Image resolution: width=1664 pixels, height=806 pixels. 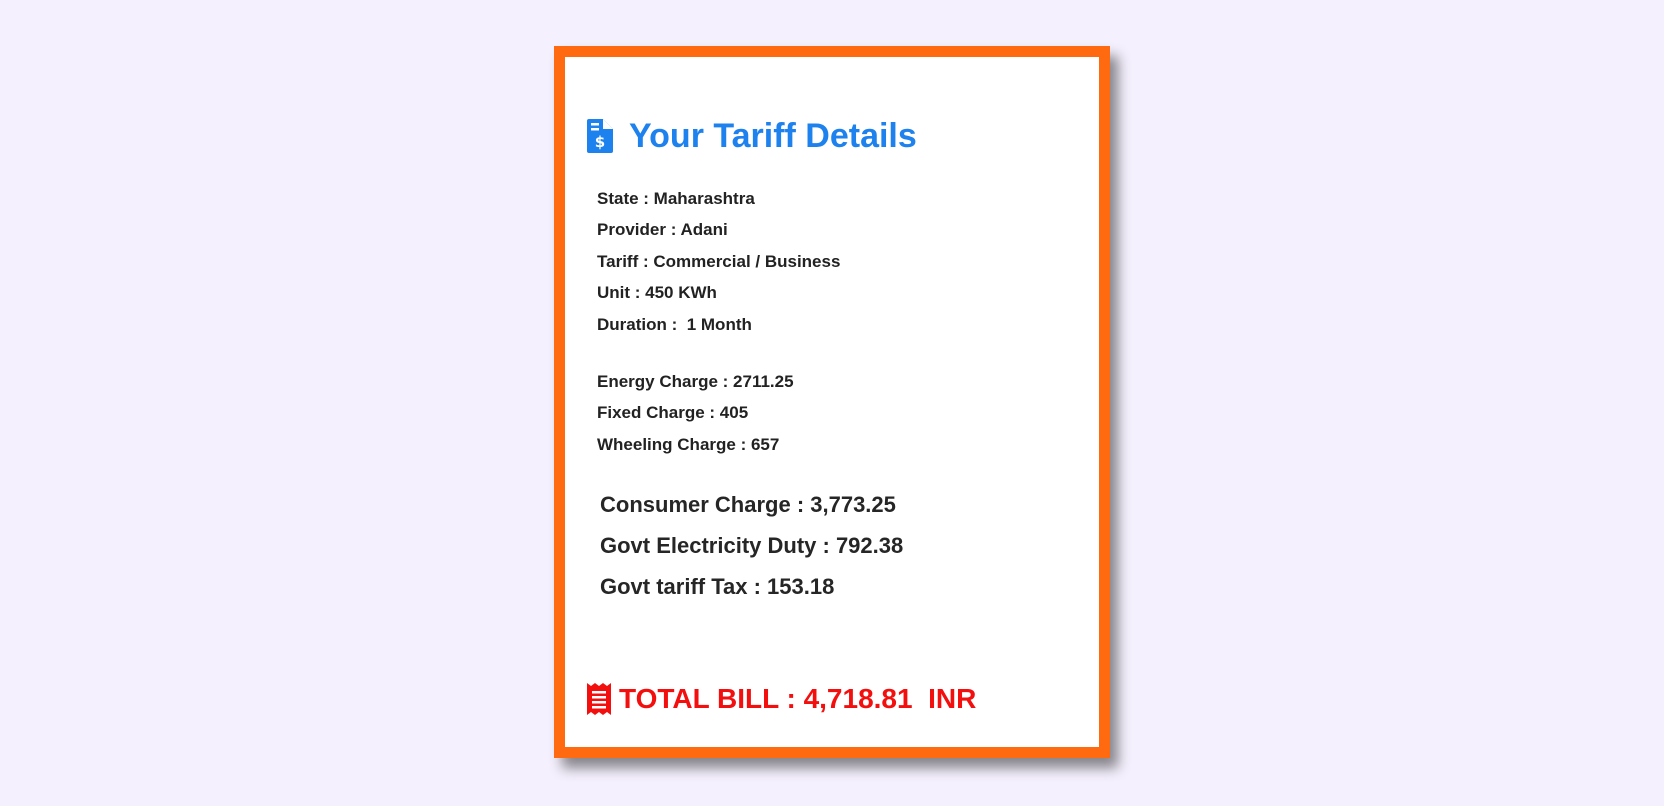 What do you see at coordinates (695, 381) in the screenshot?
I see `energy-charge-line: Energy Charge : 2711.25` at bounding box center [695, 381].